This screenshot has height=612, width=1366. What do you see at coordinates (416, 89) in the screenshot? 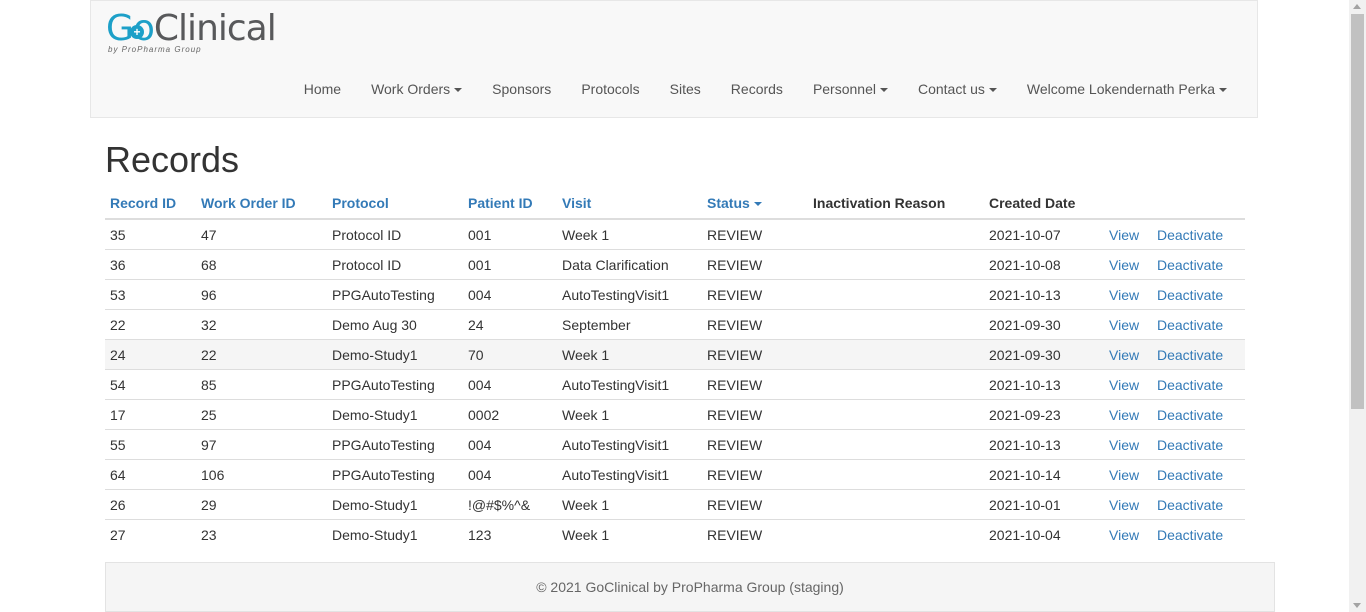
I see `nav-item-work-orders: Work Orders` at bounding box center [416, 89].